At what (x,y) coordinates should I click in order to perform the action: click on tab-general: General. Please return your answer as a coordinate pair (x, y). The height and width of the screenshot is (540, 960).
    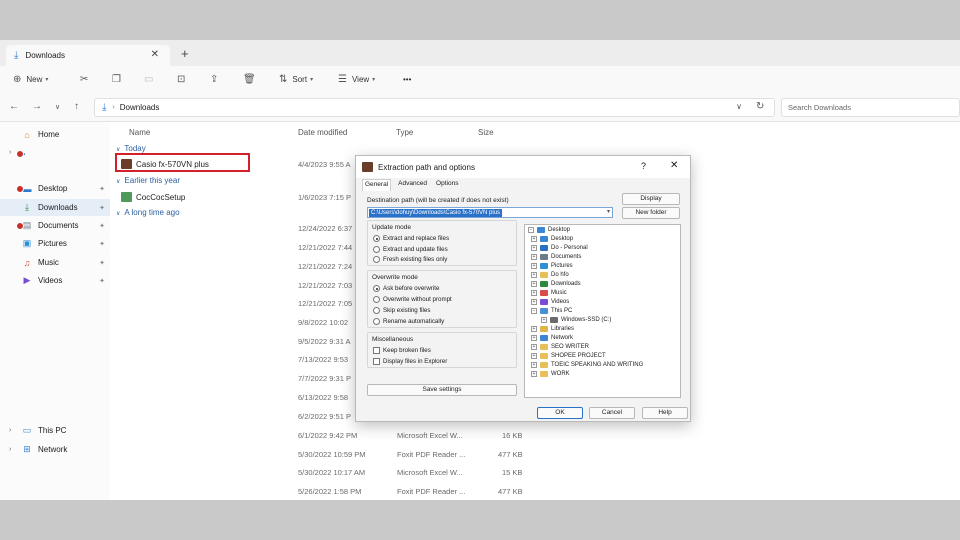
    Looking at the image, I should click on (377, 185).